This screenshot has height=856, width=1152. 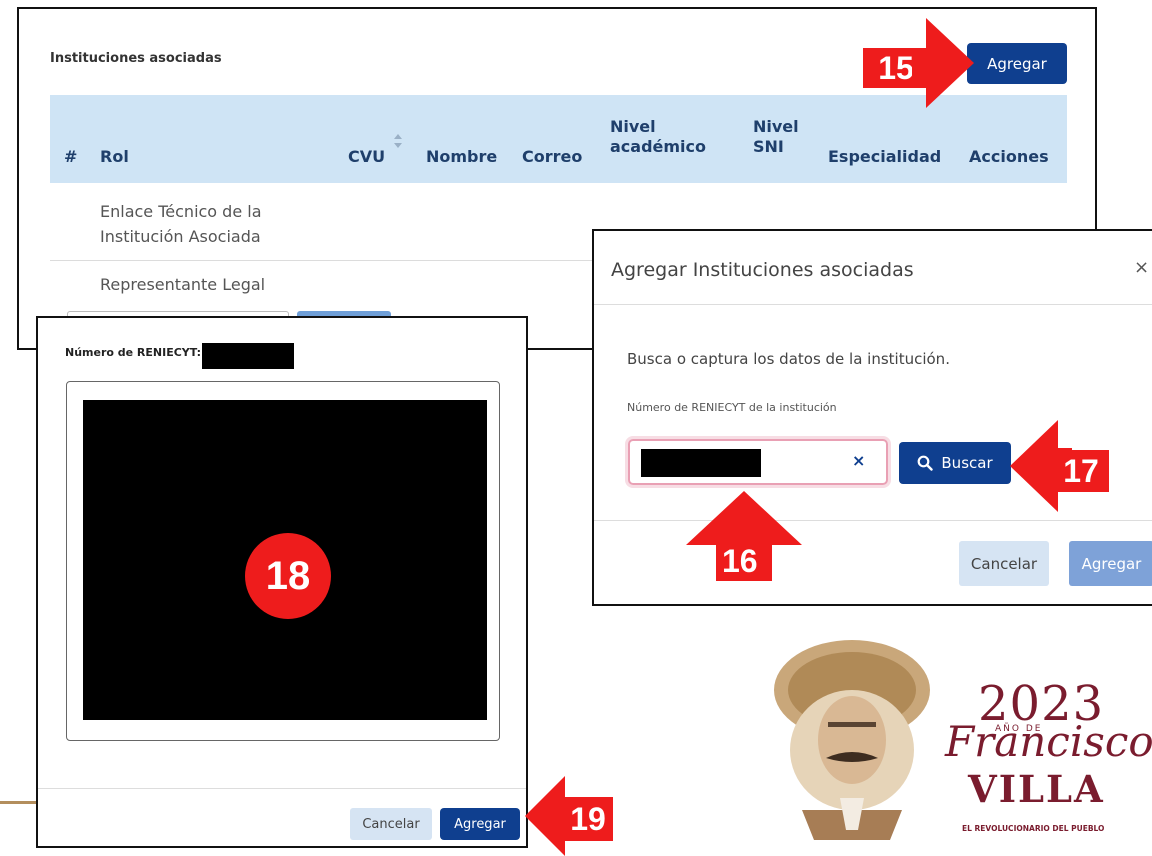 What do you see at coordinates (740, 561) in the screenshot?
I see `step-16-badge: 16` at bounding box center [740, 561].